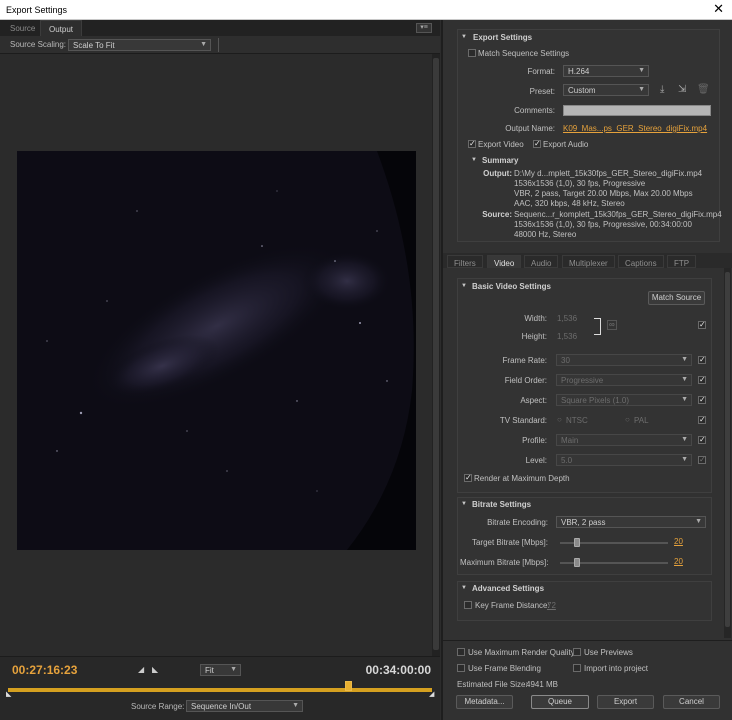  I want to click on level-checkbox: ✓, so click(702, 460).